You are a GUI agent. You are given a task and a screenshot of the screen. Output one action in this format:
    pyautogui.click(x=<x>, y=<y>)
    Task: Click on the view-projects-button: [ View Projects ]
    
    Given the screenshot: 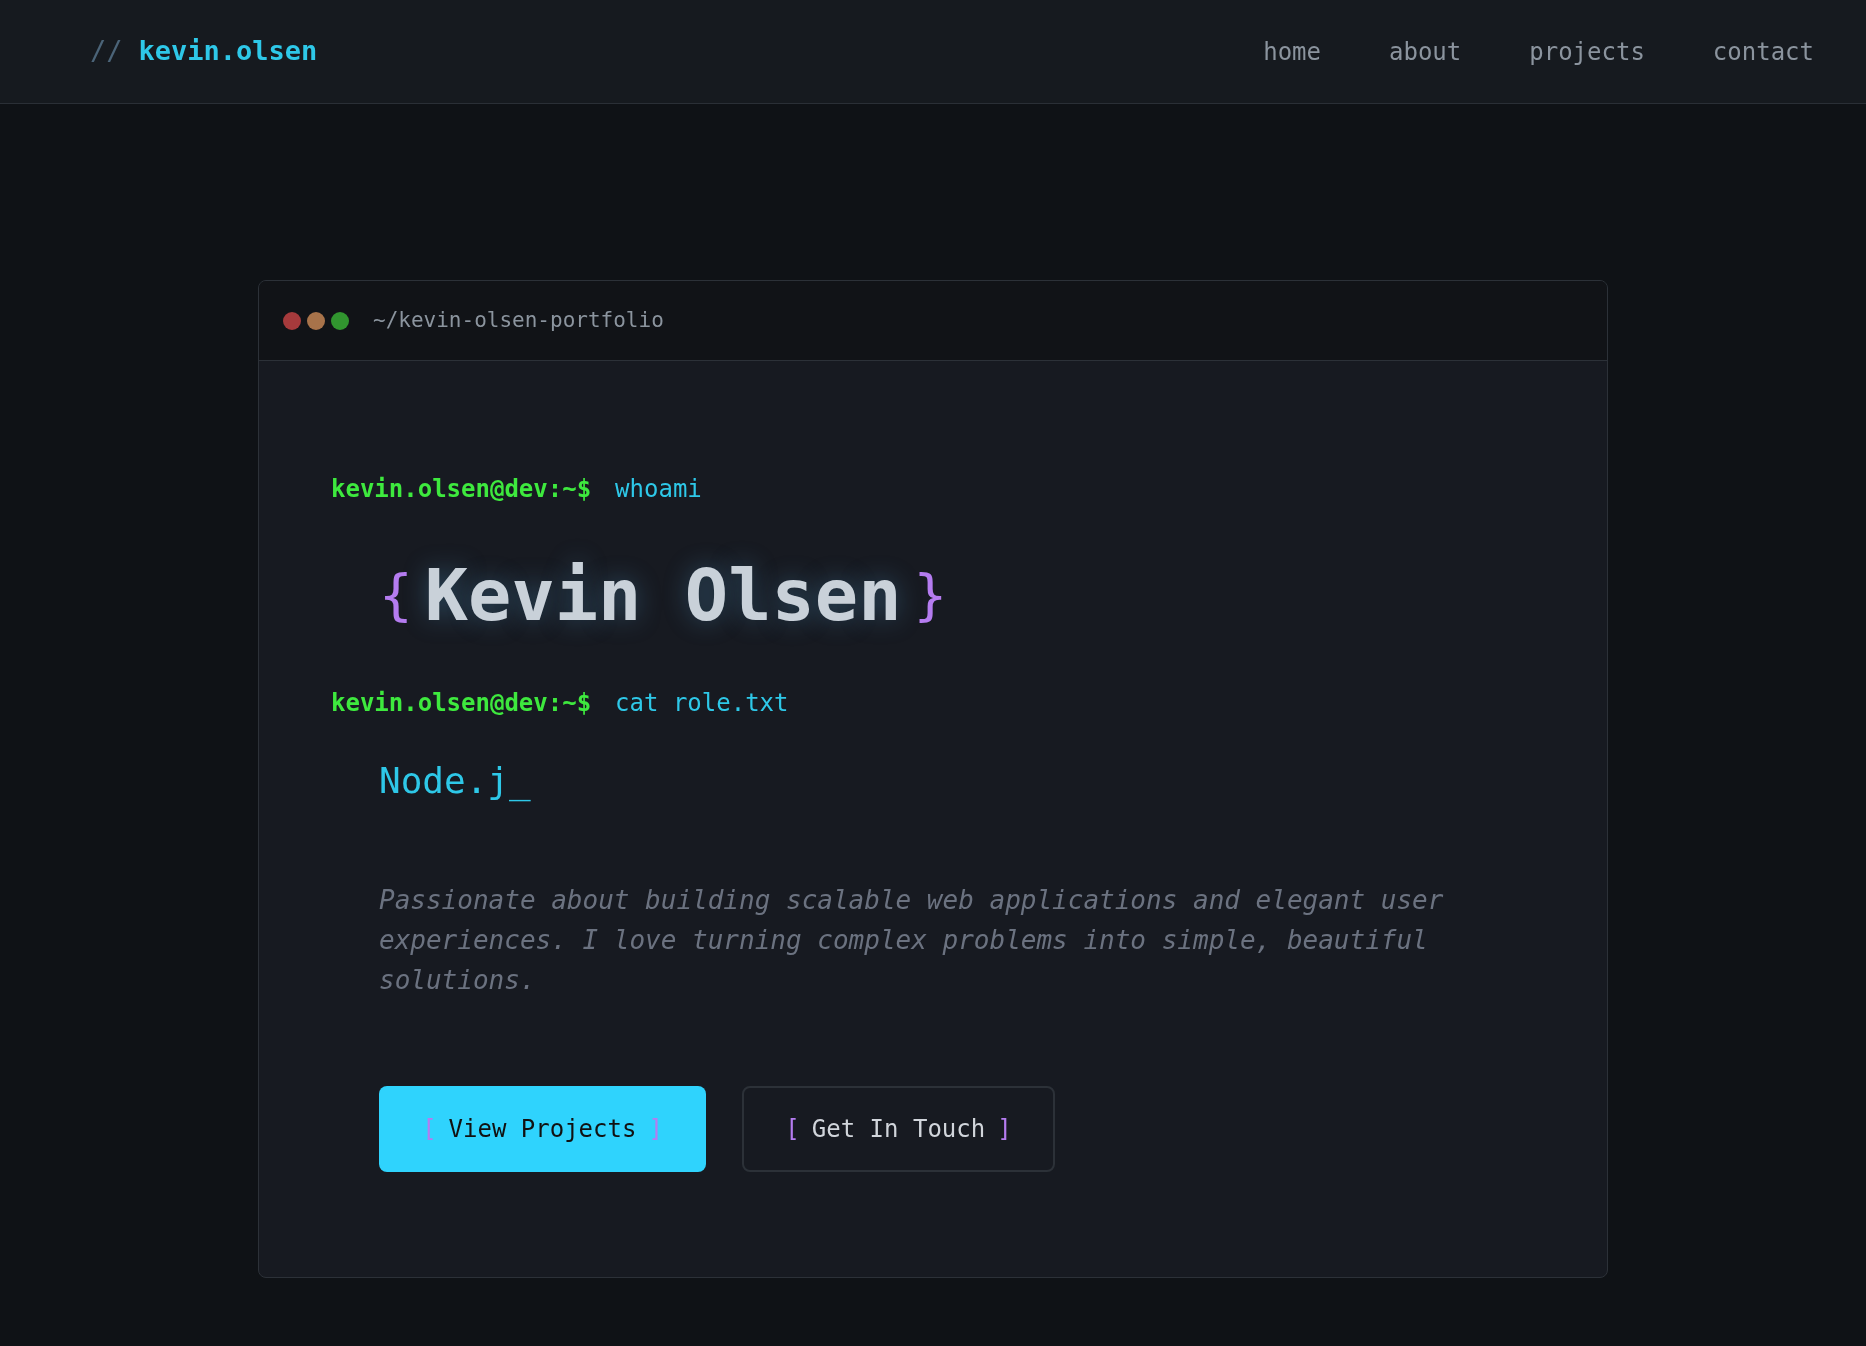 What is the action you would take?
    pyautogui.click(x=542, y=1129)
    